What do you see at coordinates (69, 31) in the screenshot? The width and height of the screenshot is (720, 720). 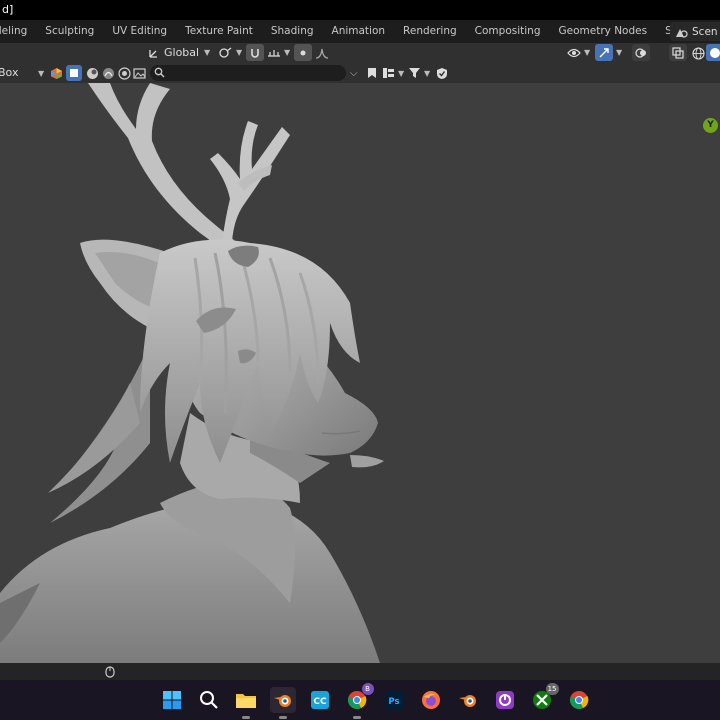 I see `tab-sculpting: Sculpting` at bounding box center [69, 31].